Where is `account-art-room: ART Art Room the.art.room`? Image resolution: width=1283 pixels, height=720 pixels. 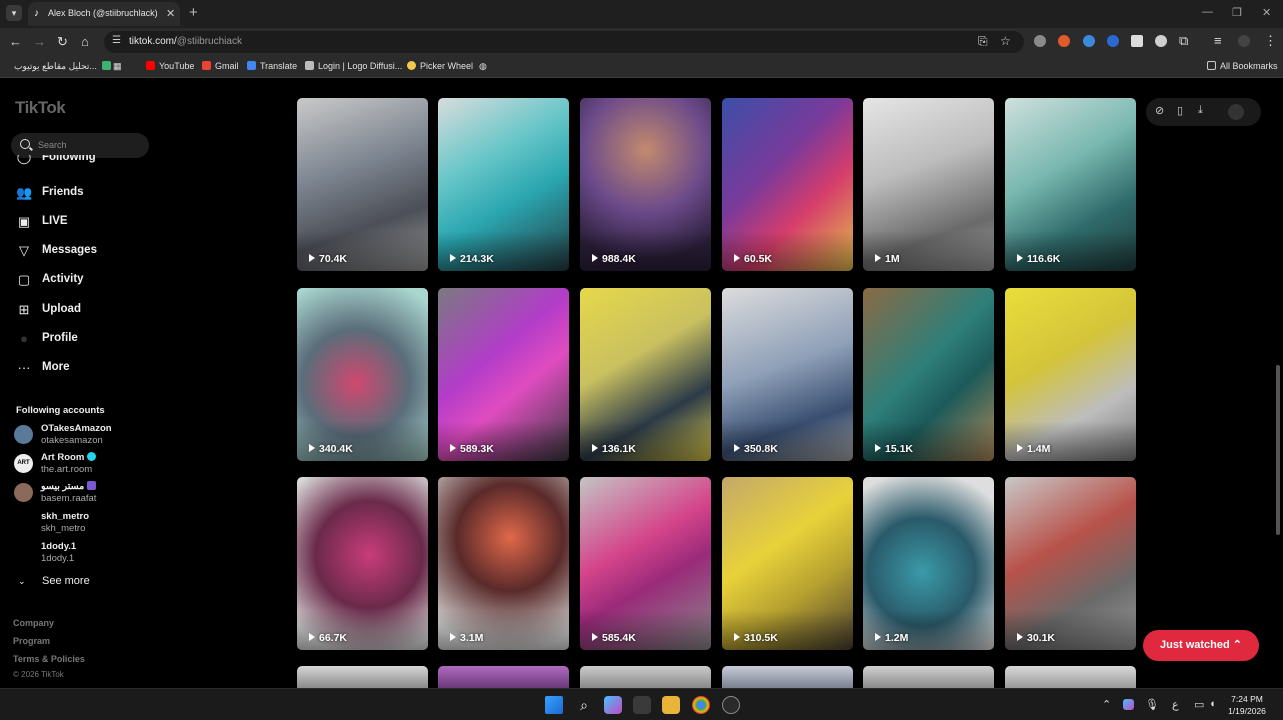 account-art-room: ART Art Room the.art.room is located at coordinates (114, 465).